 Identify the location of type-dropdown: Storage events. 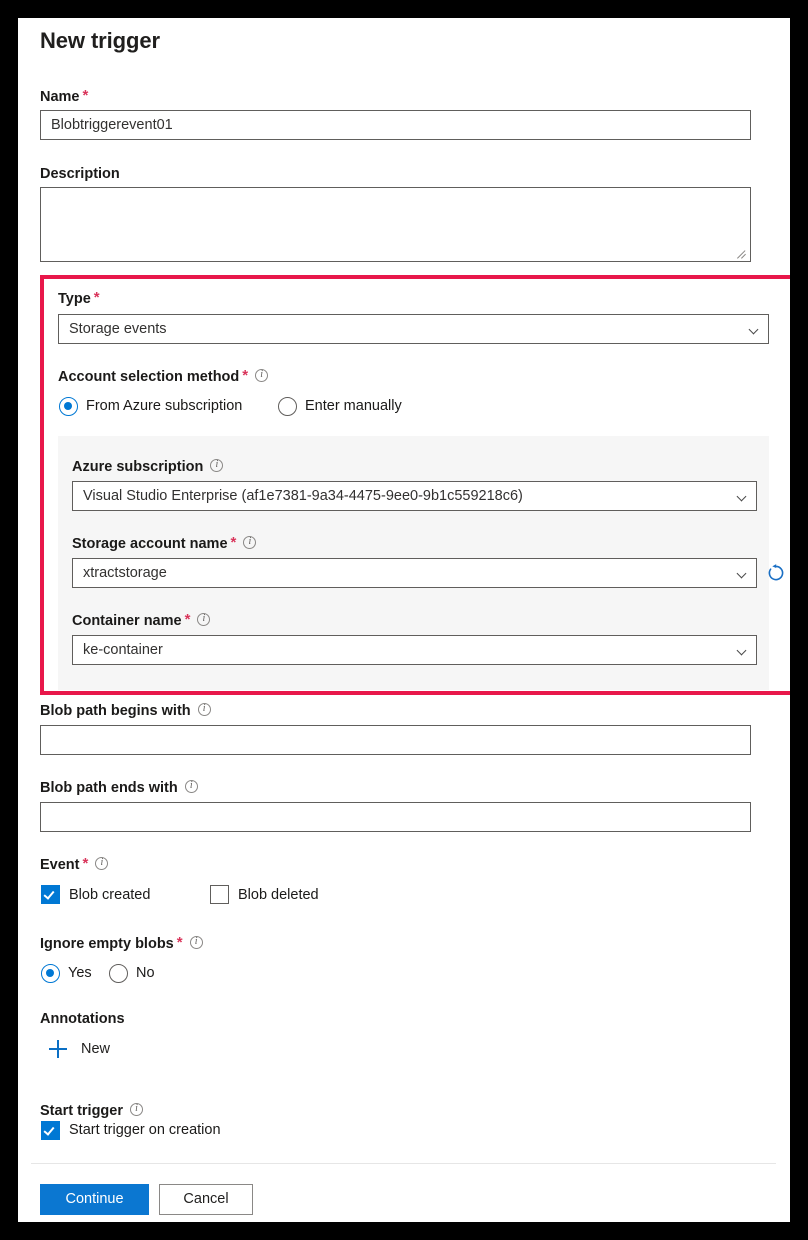
(413, 329).